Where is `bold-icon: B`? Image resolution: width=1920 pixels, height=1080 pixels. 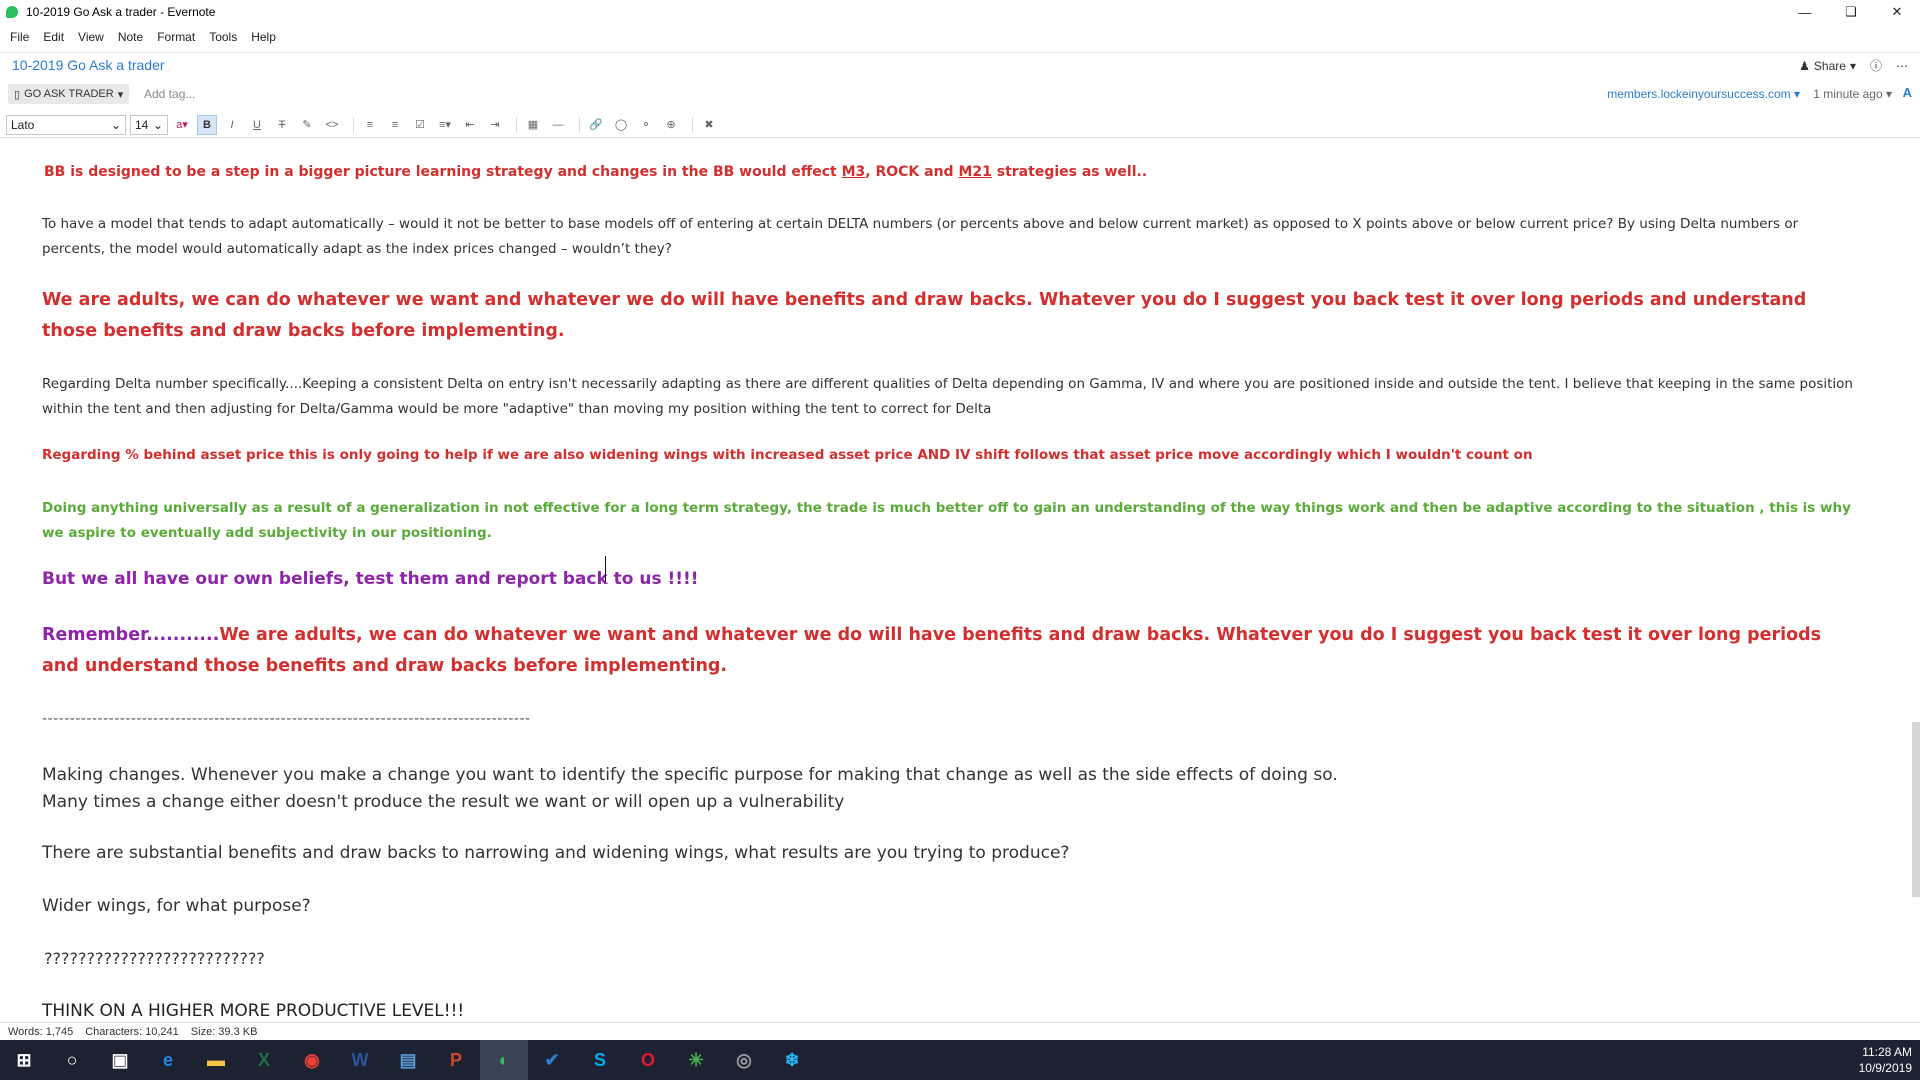 bold-icon: B is located at coordinates (207, 124).